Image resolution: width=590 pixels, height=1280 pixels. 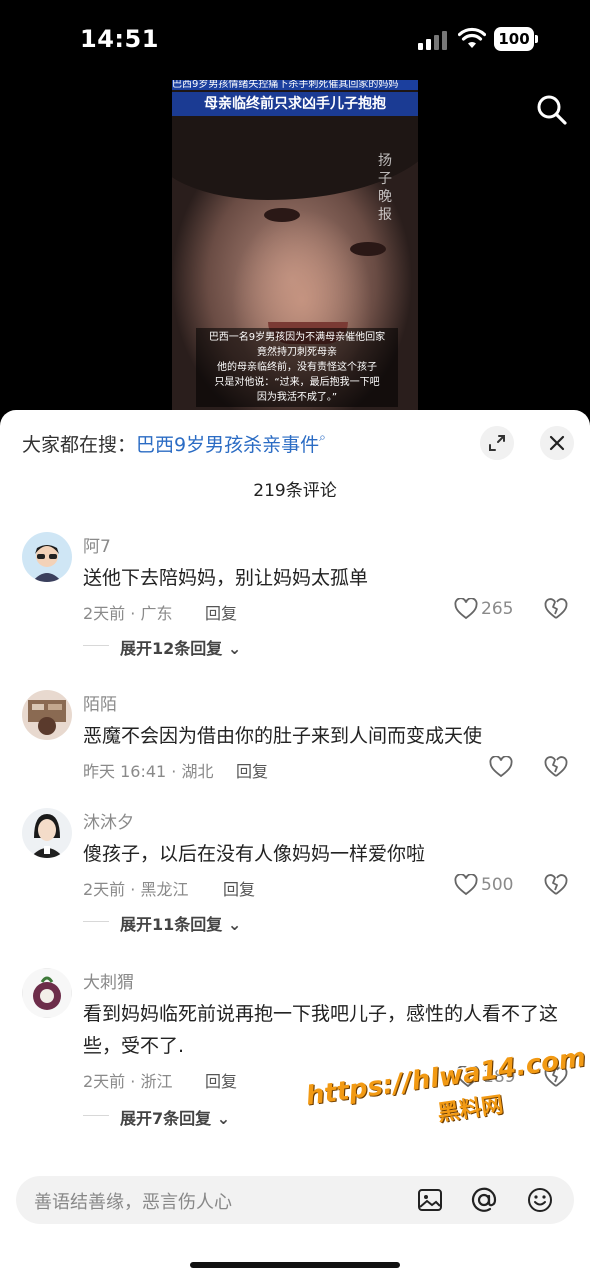 I want to click on hot-search-prefix: 大家都在搜：, so click(x=79, y=445).